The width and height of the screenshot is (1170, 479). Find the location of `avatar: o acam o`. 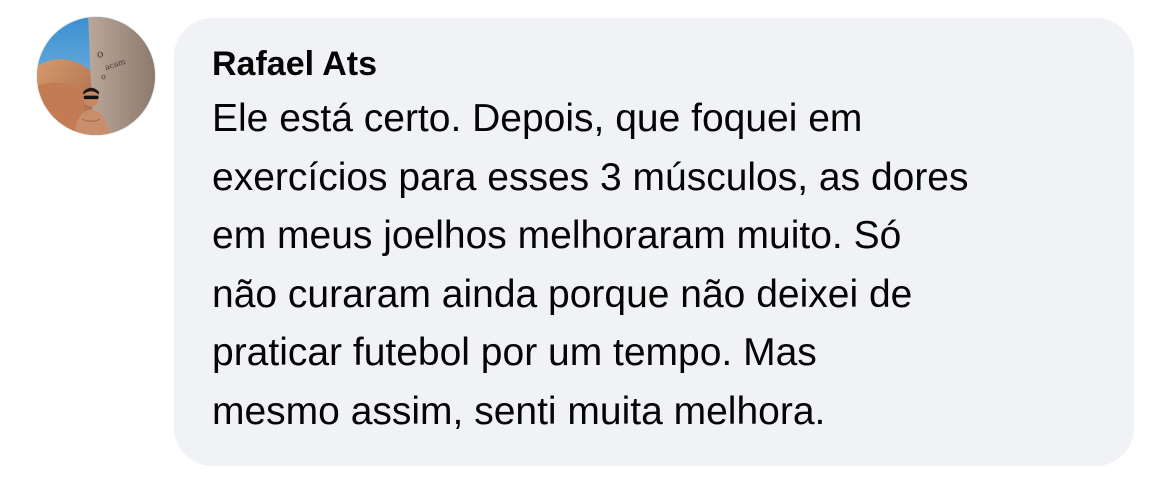

avatar: o acam o is located at coordinates (96, 76).